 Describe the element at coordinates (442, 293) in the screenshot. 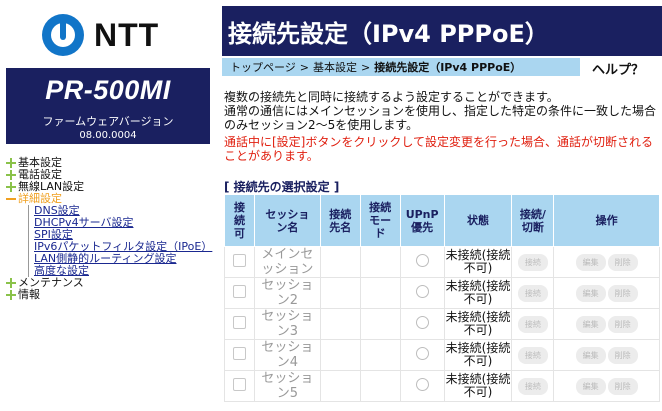

I see `table-row: セッション2 未接続(接続不可) 接続 編集 削除` at that location.